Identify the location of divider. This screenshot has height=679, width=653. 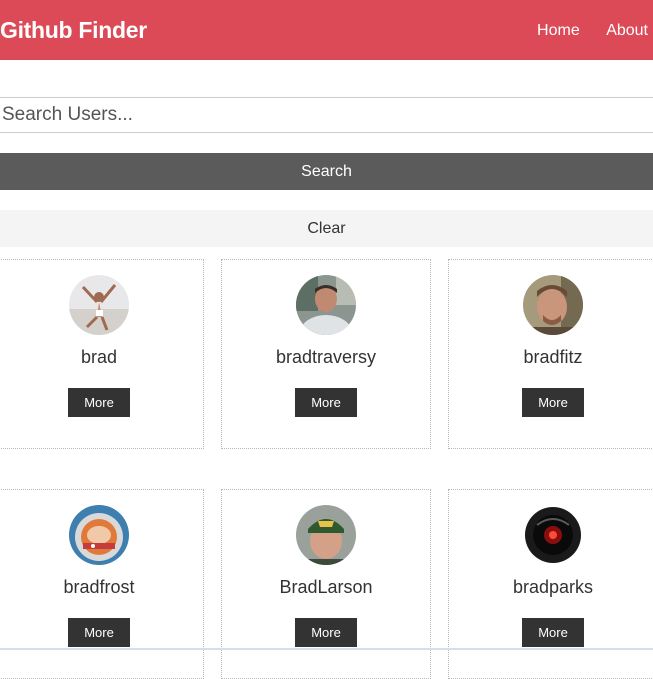
(326, 649).